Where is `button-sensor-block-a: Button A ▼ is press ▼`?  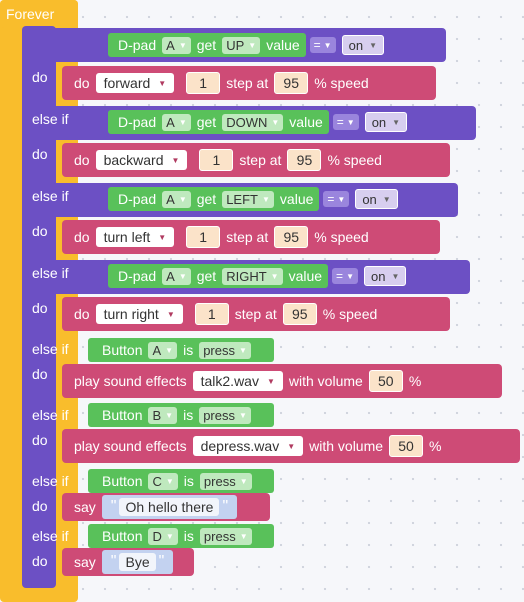 button-sensor-block-a: Button A ▼ is press ▼ is located at coordinates (181, 350).